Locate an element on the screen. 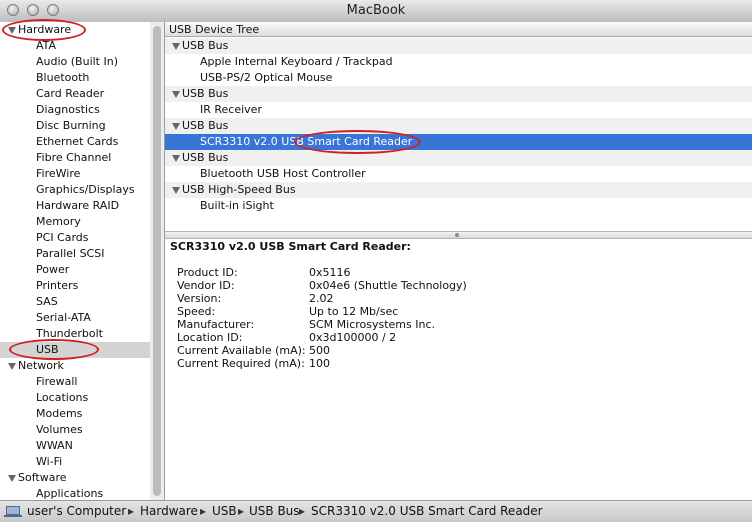 Image resolution: width=752 pixels, height=522 pixels. detail-field-key: Current Available (mA): is located at coordinates (241, 350).